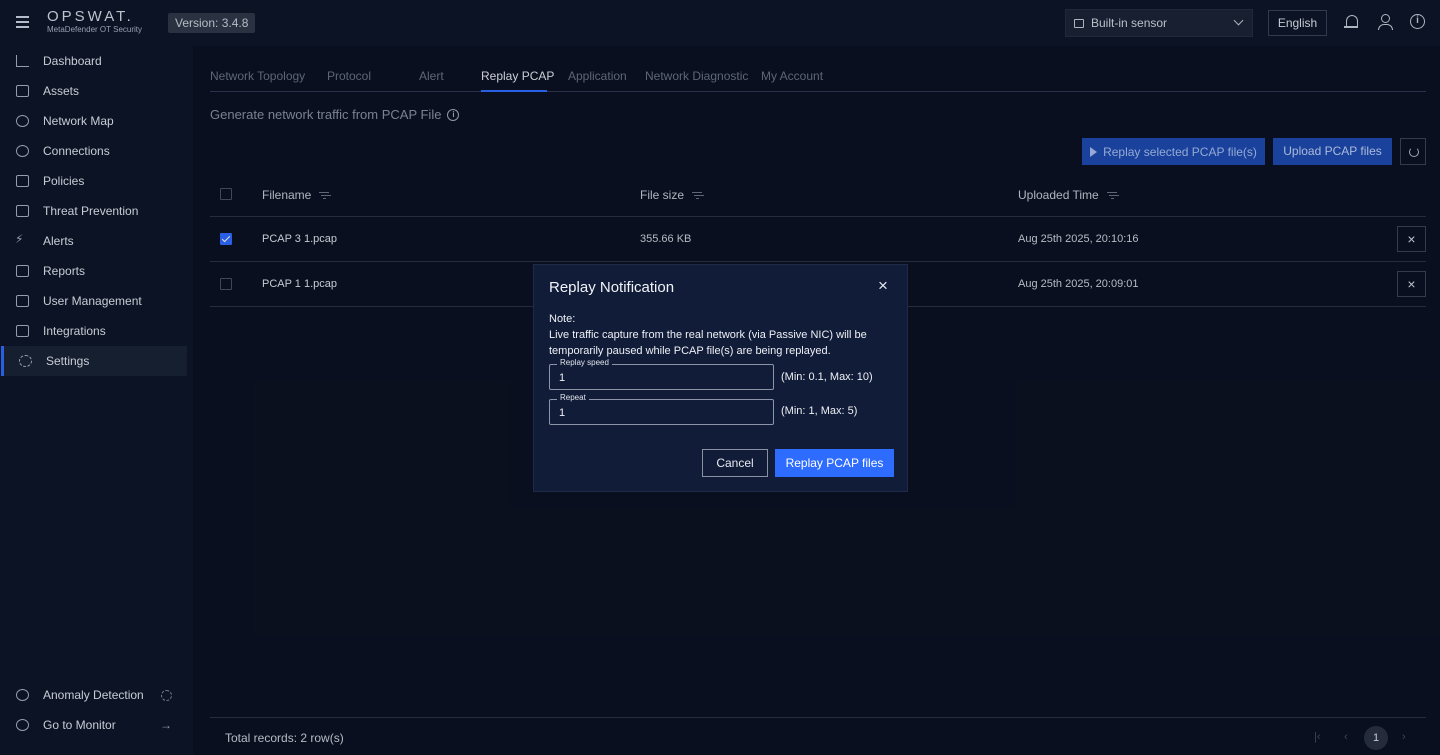  Describe the element at coordinates (659, 413) in the screenshot. I see `repeat-input` at that location.